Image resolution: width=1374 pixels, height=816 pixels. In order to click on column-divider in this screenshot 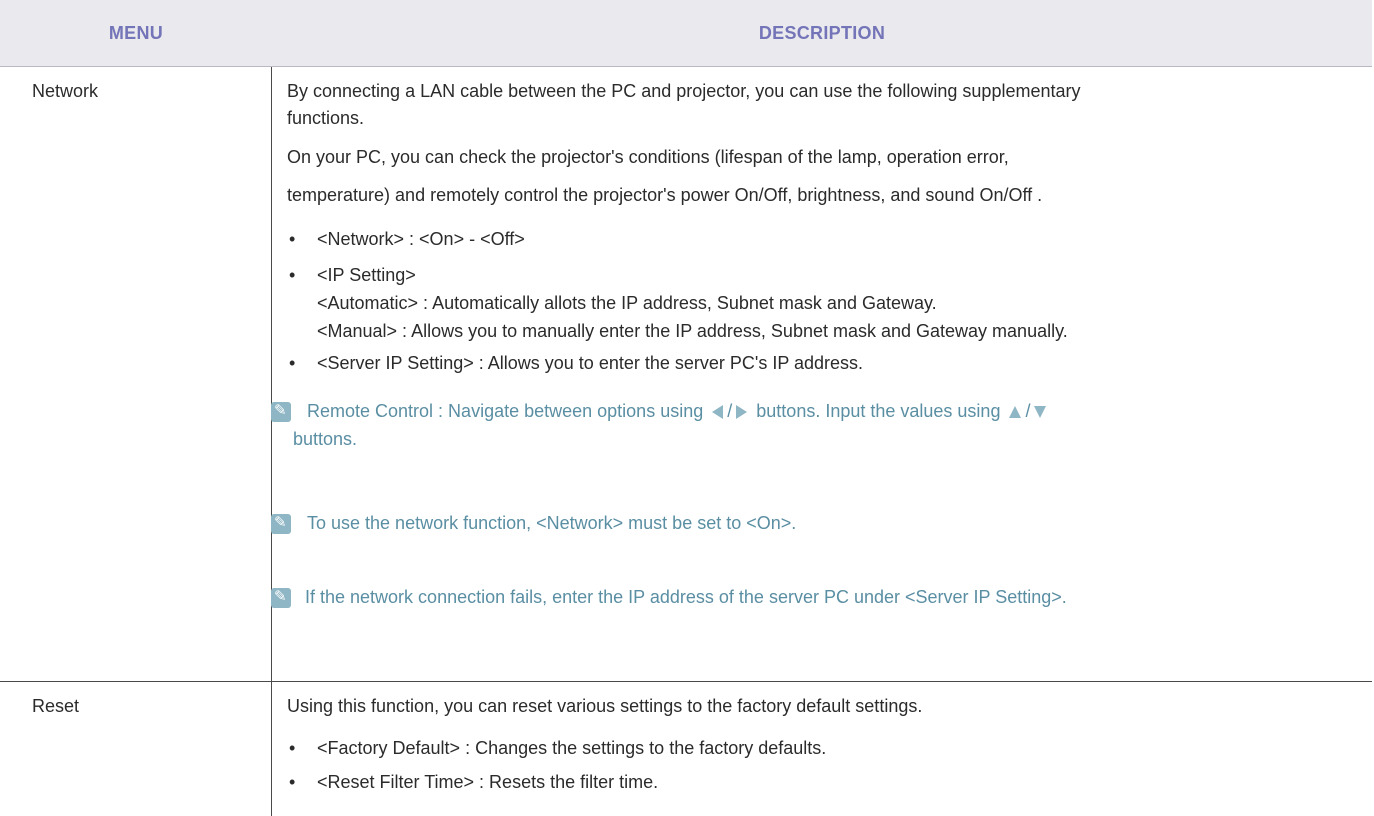, I will do `click(271, 749)`.